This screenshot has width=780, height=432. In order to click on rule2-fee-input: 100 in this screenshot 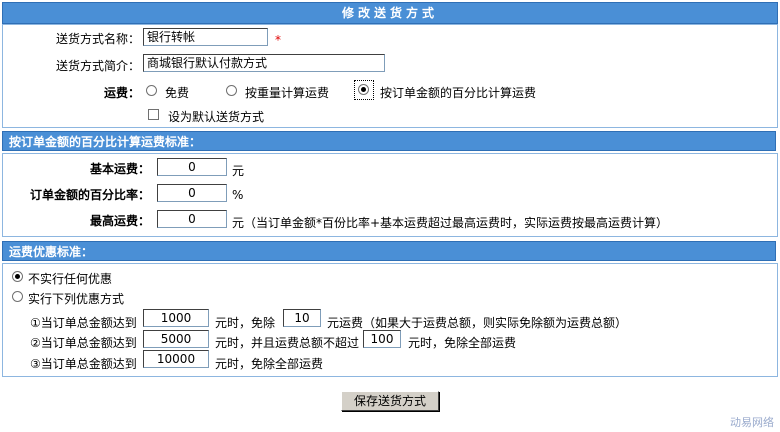, I will do `click(382, 339)`.